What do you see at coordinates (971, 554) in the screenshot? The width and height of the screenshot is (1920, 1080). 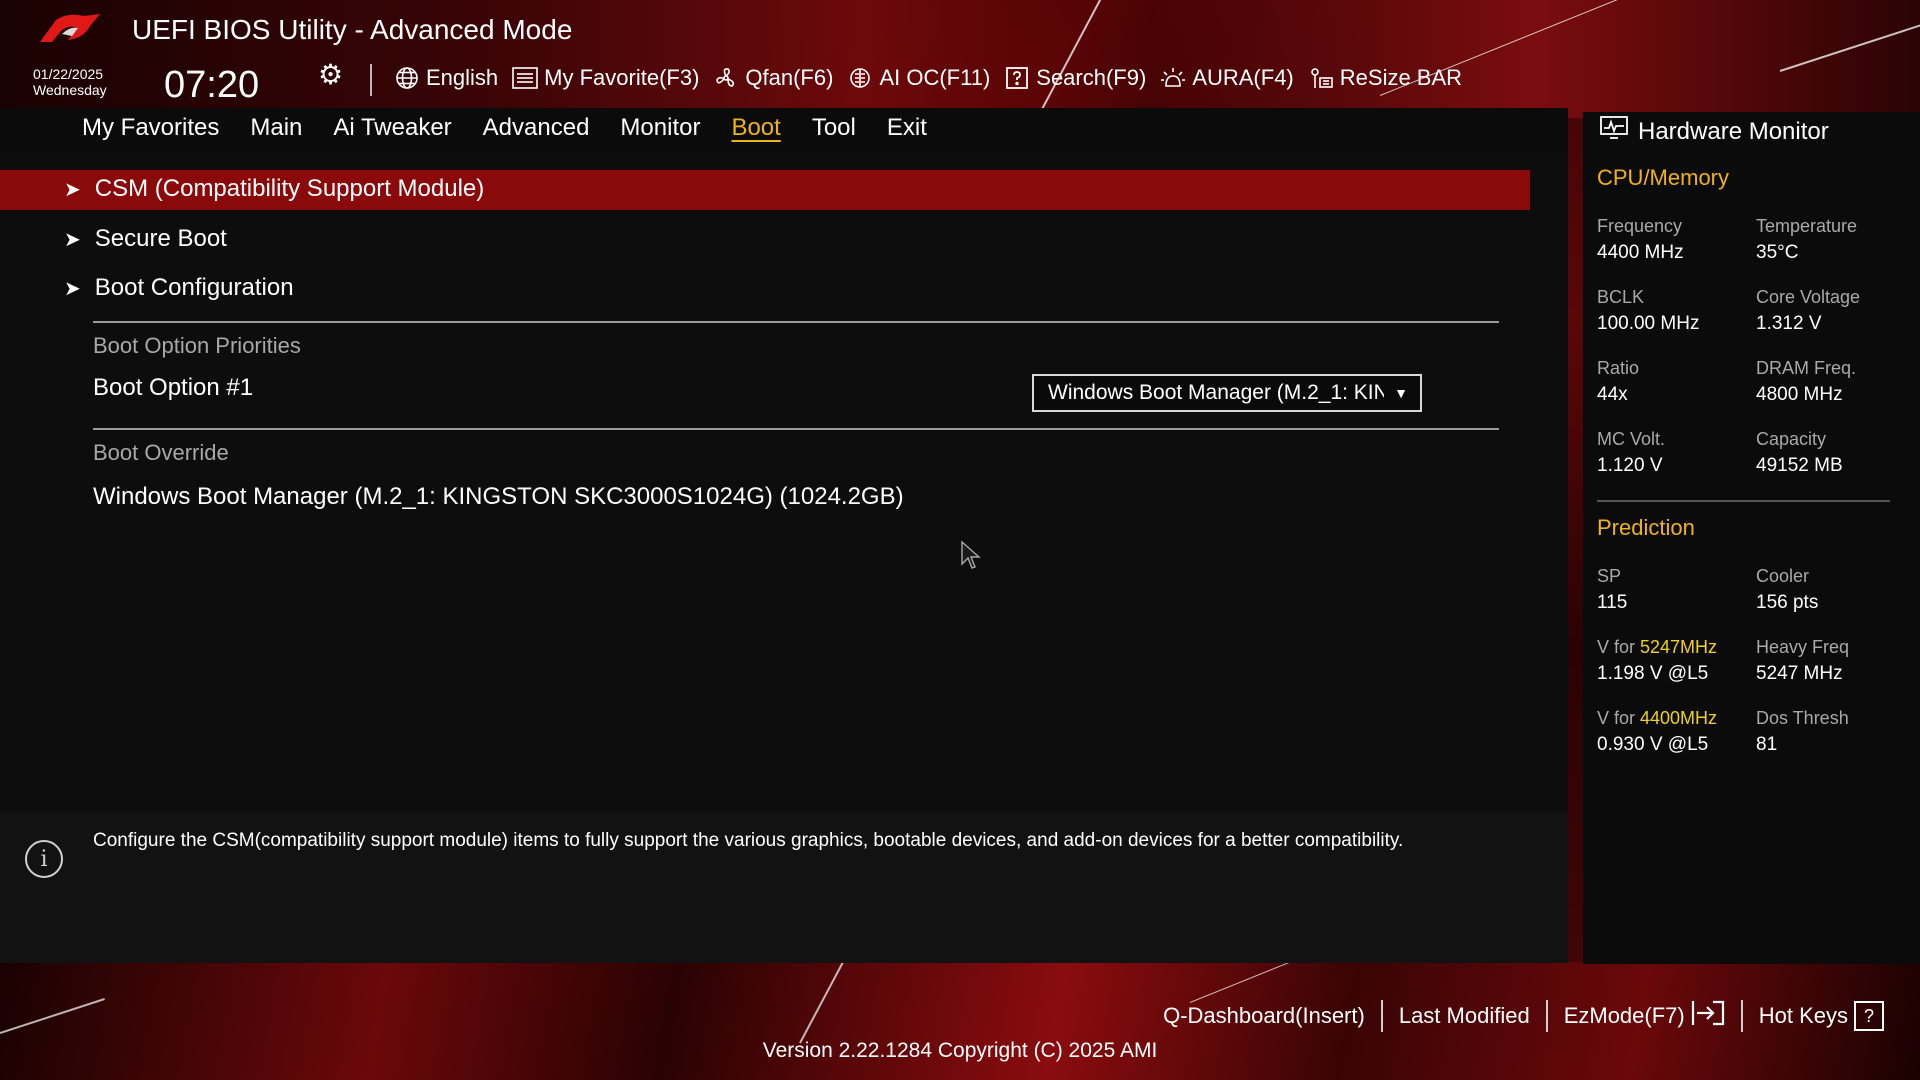 I see `mouse-cursor-icon` at bounding box center [971, 554].